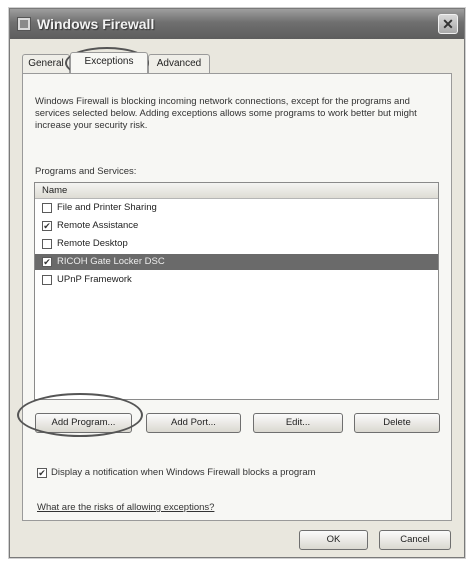 This screenshot has width=476, height=567. What do you see at coordinates (236, 191) in the screenshot?
I see `column-header-name: Name` at bounding box center [236, 191].